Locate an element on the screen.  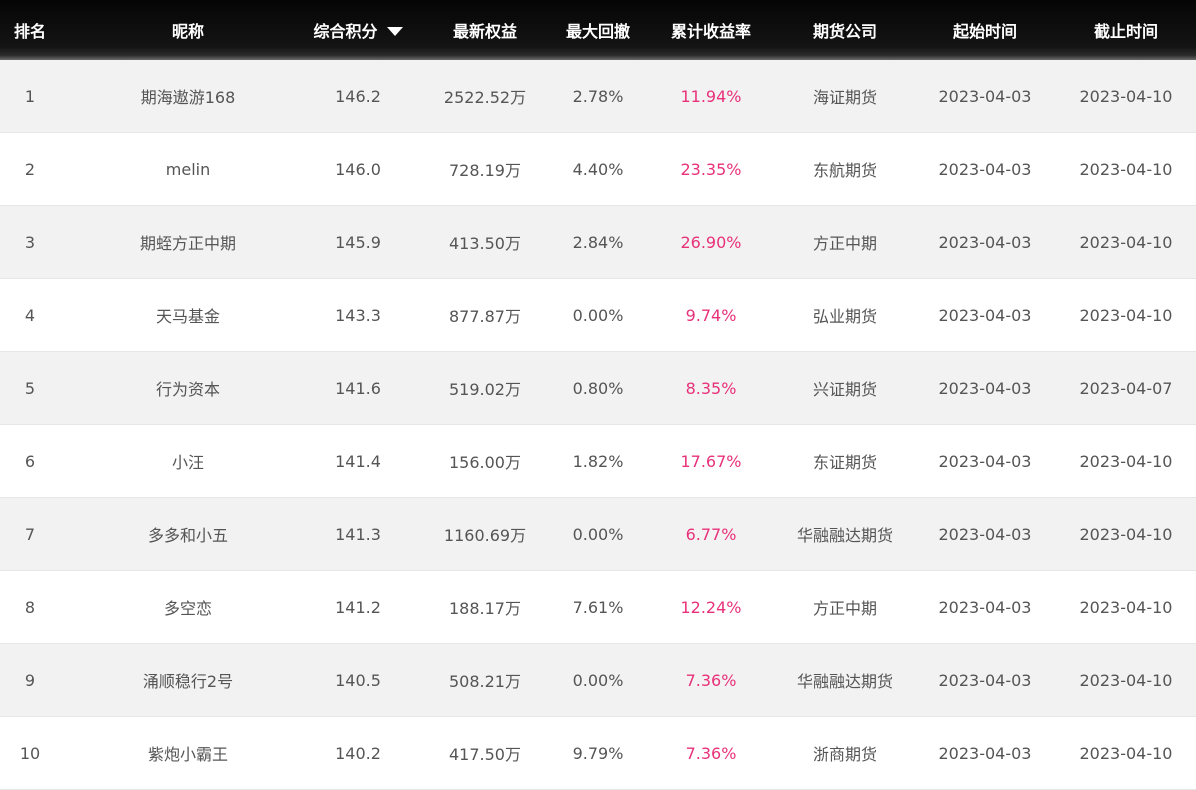
max-drawdown-cell: 1.82% is located at coordinates (598, 461).